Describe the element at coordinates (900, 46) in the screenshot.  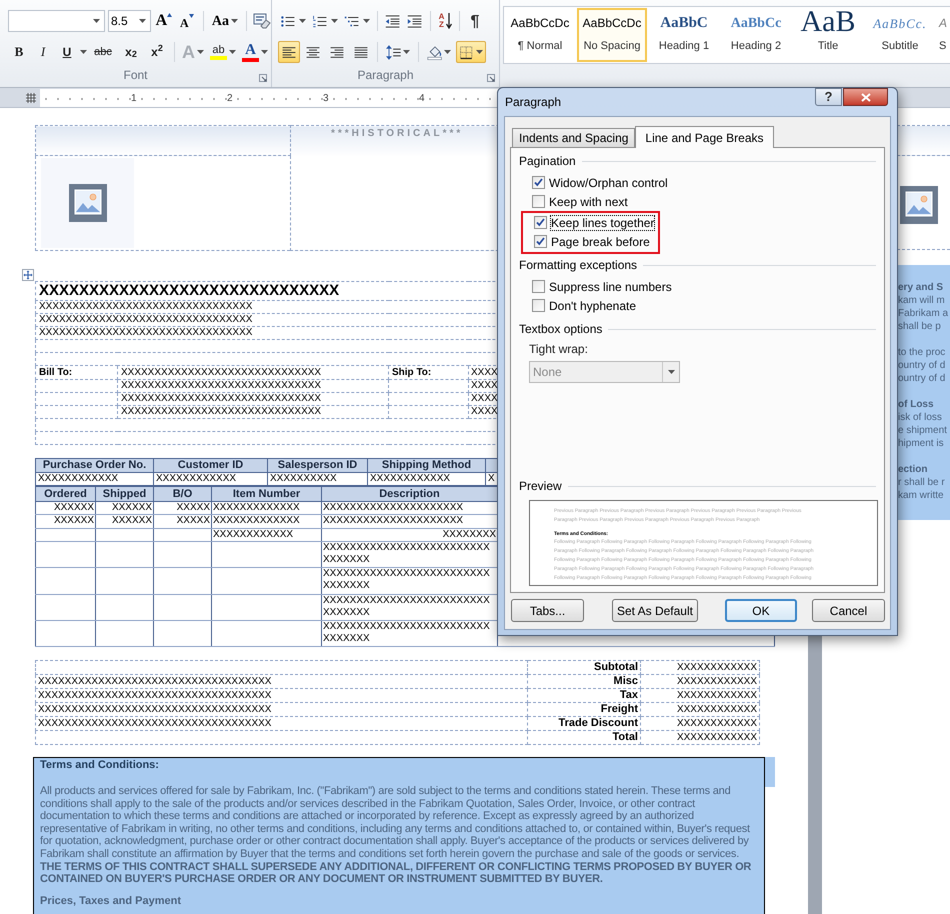
I see `style-name: Subtitle` at that location.